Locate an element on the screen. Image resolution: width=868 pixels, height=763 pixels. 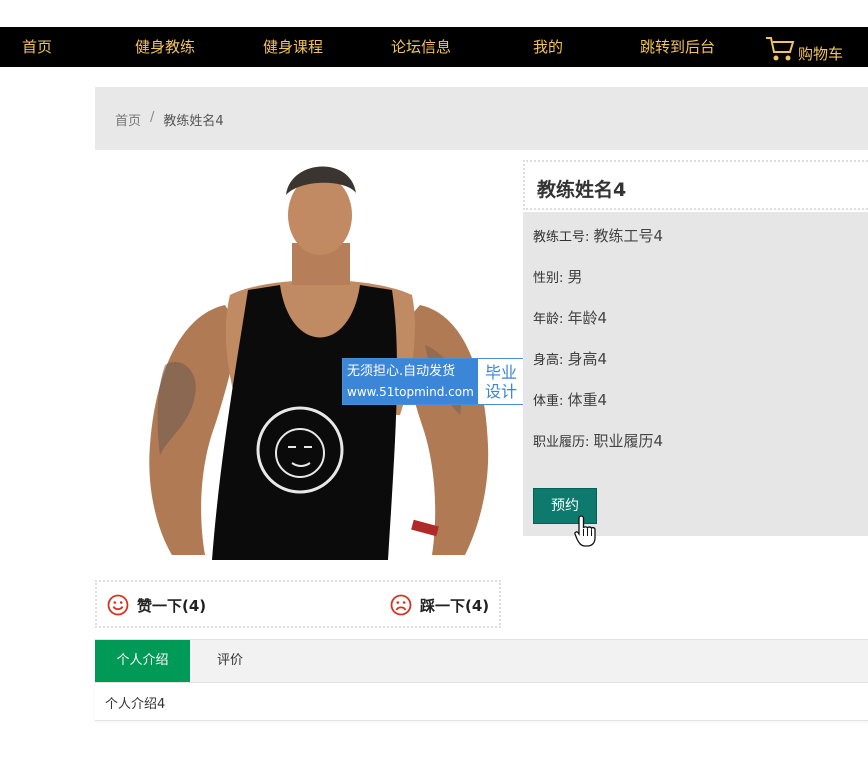
field-label: 教练工号: is located at coordinates (561, 237).